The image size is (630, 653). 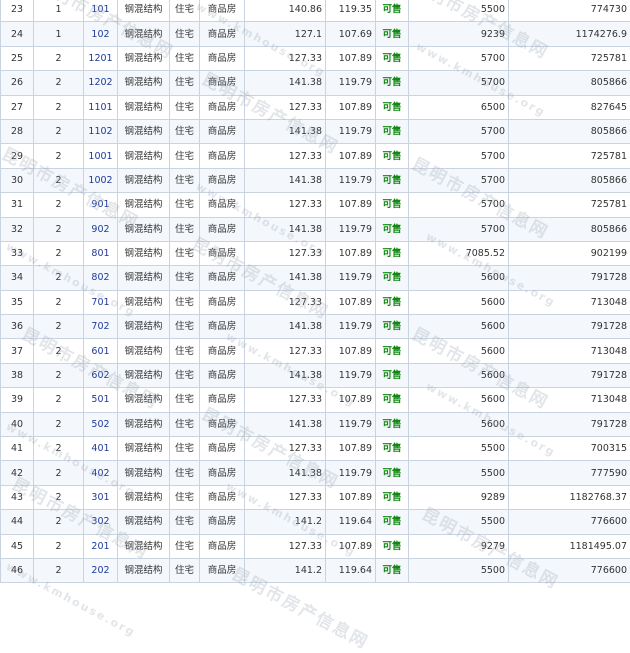 What do you see at coordinates (17, 449) in the screenshot?
I see `row-number-cell: 41` at bounding box center [17, 449].